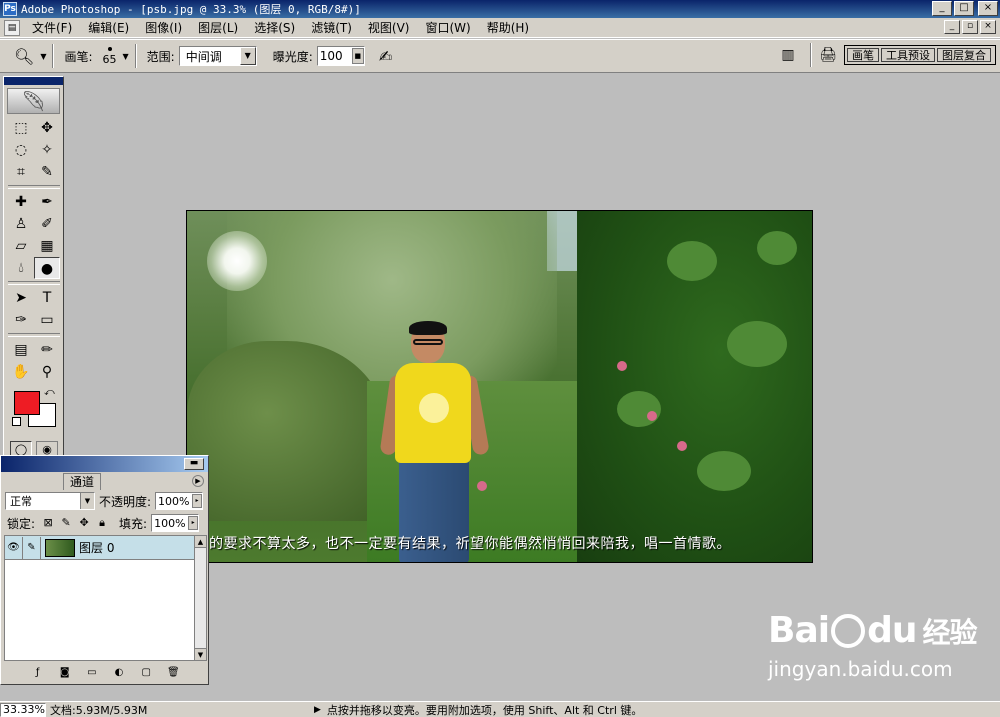 The image size is (1000, 717). What do you see at coordinates (49, 392) in the screenshot?
I see `swap-colors-icon: ⤺` at bounding box center [49, 392].